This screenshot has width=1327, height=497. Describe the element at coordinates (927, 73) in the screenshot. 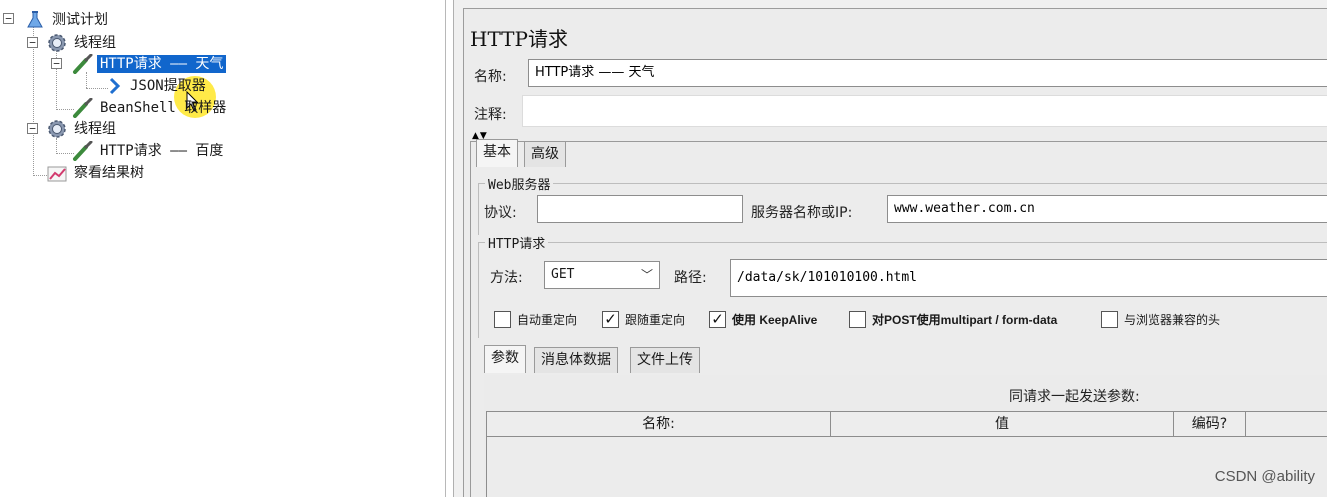

I see `name-field: HTTP请求 —— 天气` at that location.